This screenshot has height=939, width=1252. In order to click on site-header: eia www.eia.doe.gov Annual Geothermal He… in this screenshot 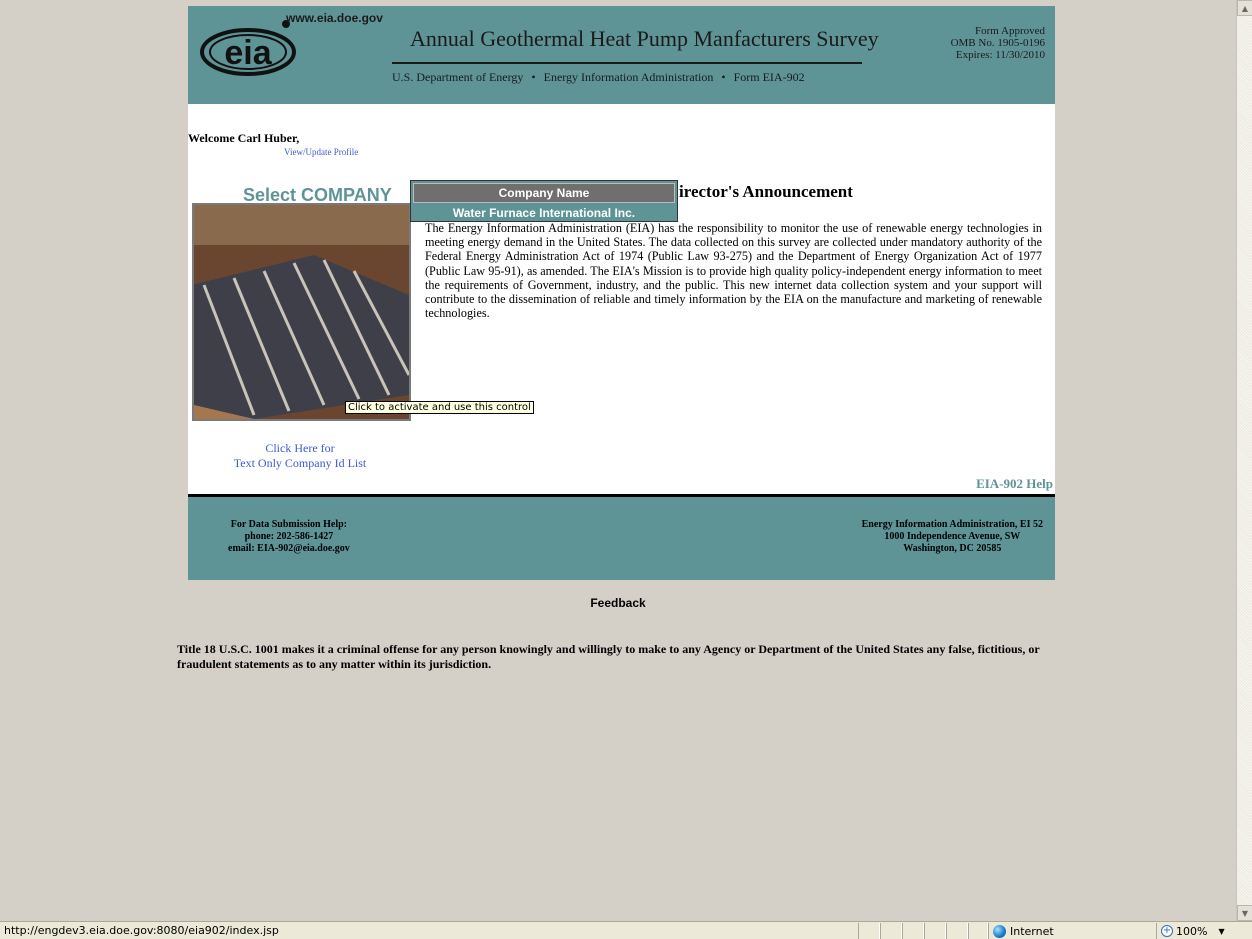, I will do `click(621, 55)`.